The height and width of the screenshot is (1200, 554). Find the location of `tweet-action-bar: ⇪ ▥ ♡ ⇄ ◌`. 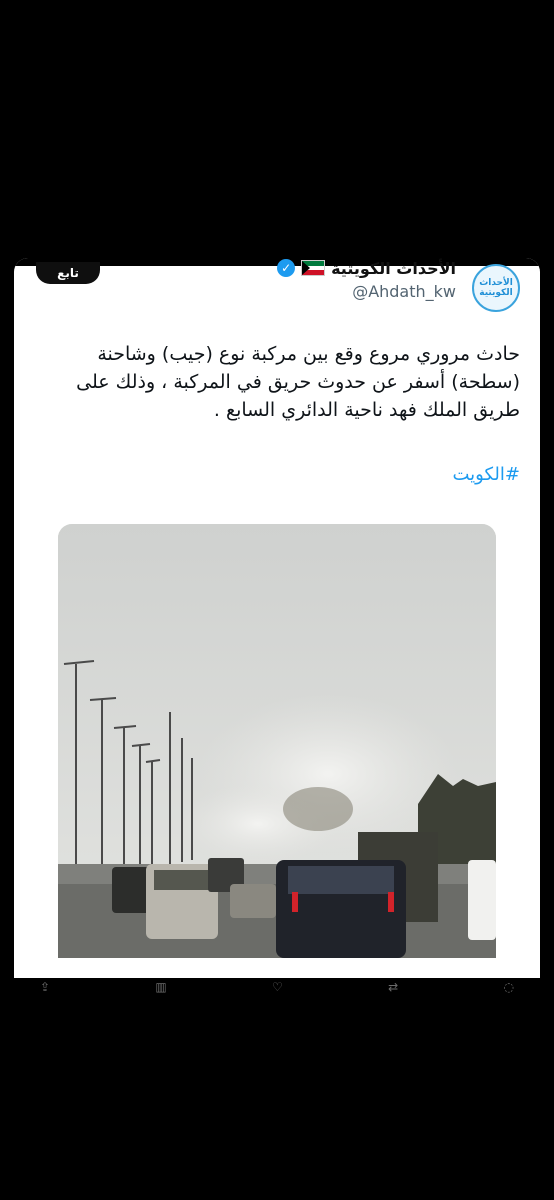

tweet-action-bar: ⇪ ▥ ♡ ⇄ ◌ is located at coordinates (277, 987).